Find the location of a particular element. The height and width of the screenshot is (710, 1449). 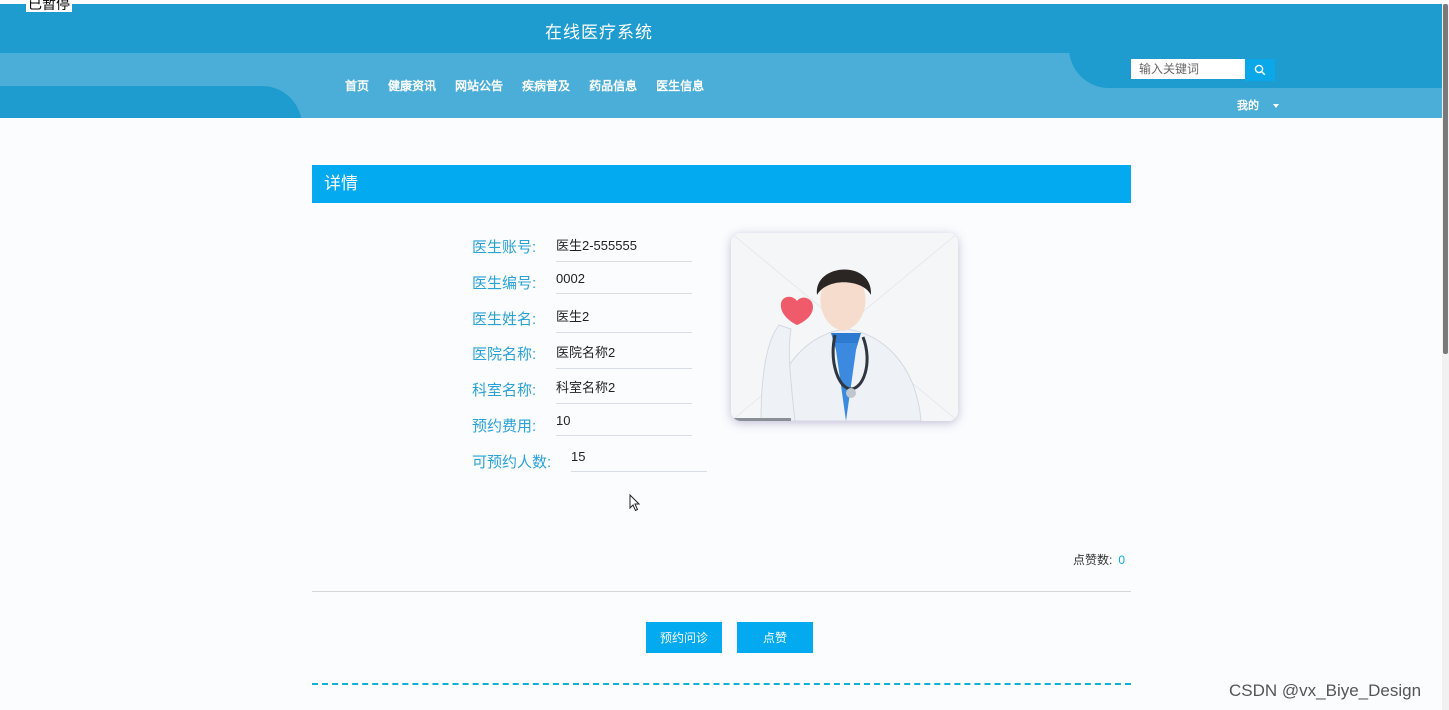

doctor-photo is located at coordinates (844, 327).